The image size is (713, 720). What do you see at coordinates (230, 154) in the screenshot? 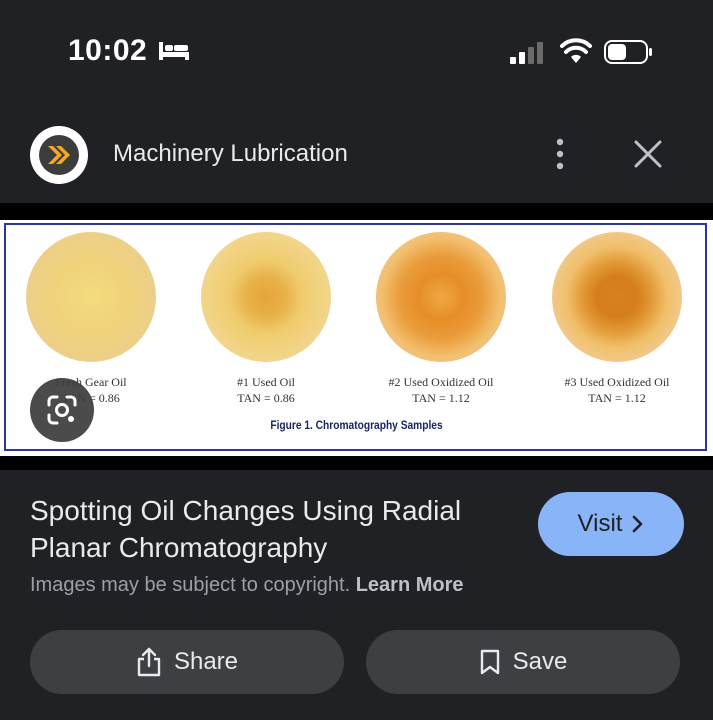
I see `source-name: Machinery Lubrication` at bounding box center [230, 154].